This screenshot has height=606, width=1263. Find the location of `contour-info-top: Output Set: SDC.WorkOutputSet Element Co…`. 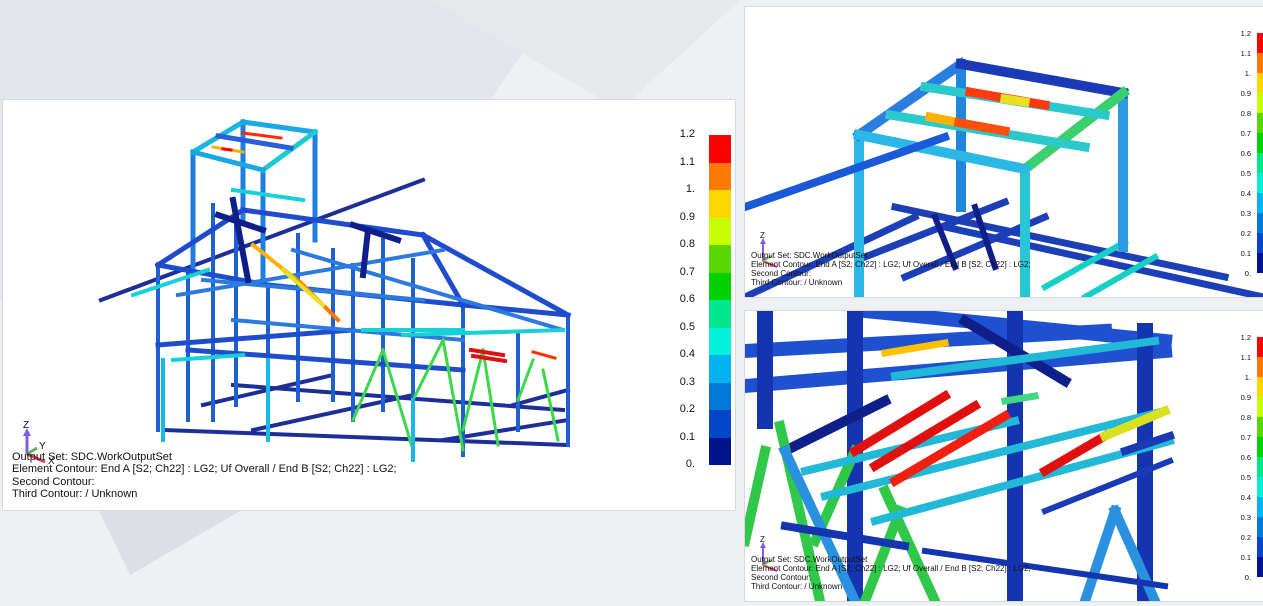

contour-info-top: Output Set: SDC.WorkOutputSet Element Co… is located at coordinates (891, 269).